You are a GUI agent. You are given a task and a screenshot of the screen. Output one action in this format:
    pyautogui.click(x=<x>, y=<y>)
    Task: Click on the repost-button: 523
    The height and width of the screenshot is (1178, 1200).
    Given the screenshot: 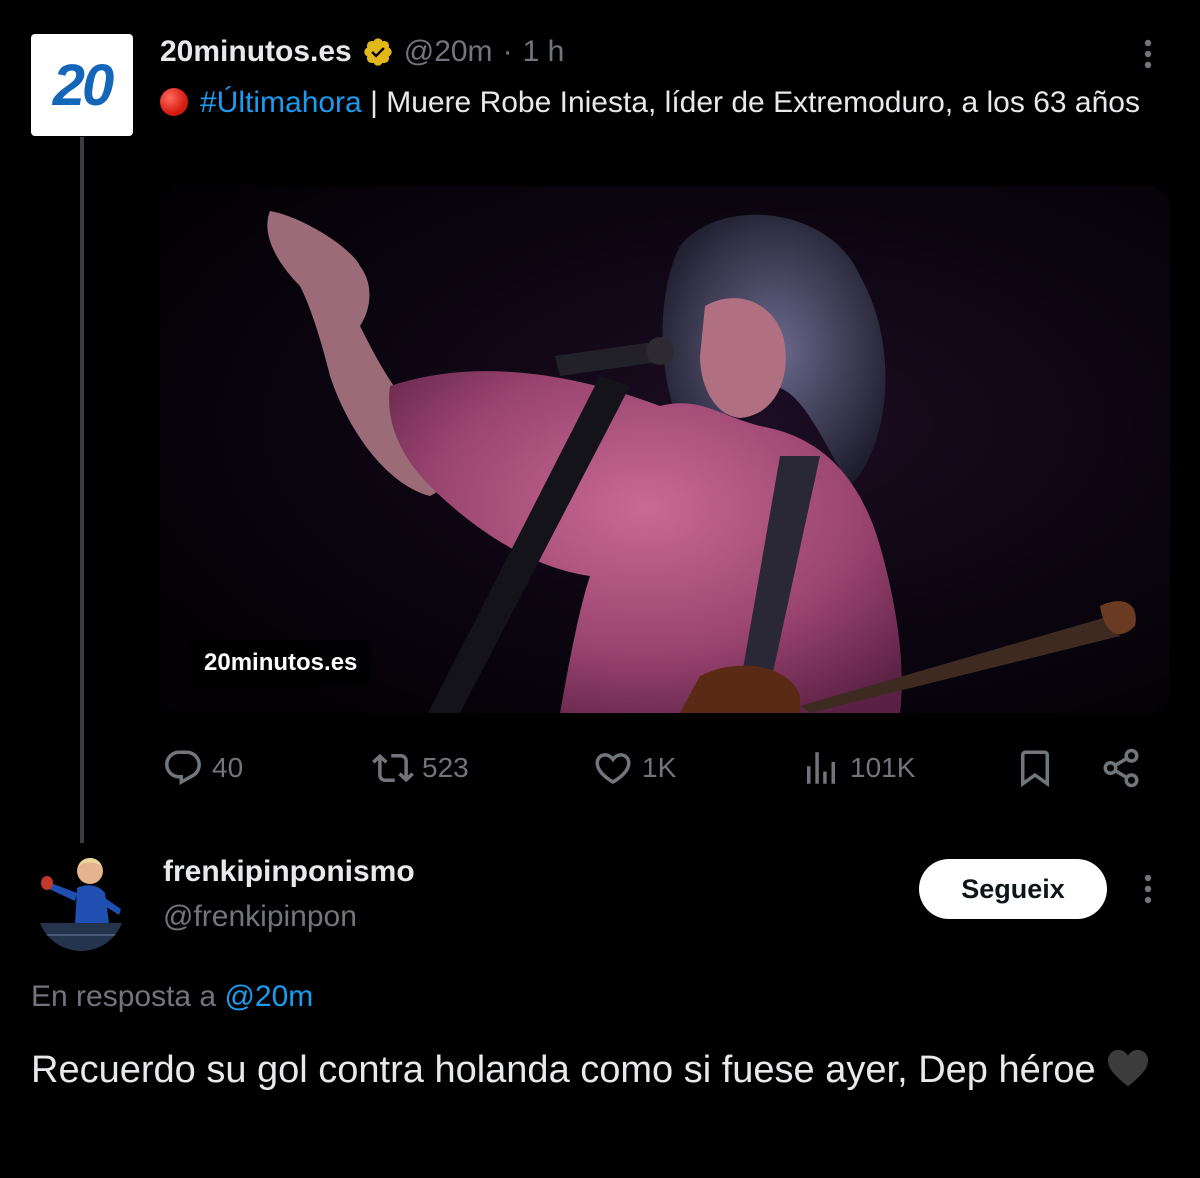 What is the action you would take?
    pyautogui.click(x=420, y=768)
    